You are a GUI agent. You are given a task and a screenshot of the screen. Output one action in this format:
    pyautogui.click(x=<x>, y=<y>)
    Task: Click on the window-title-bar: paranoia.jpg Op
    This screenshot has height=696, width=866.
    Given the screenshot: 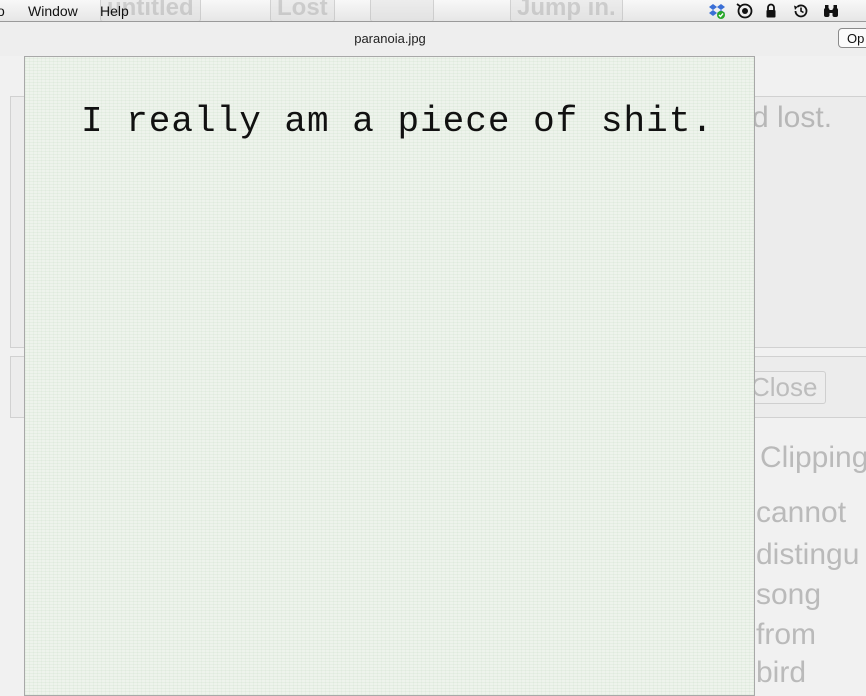 What is the action you would take?
    pyautogui.click(x=433, y=39)
    